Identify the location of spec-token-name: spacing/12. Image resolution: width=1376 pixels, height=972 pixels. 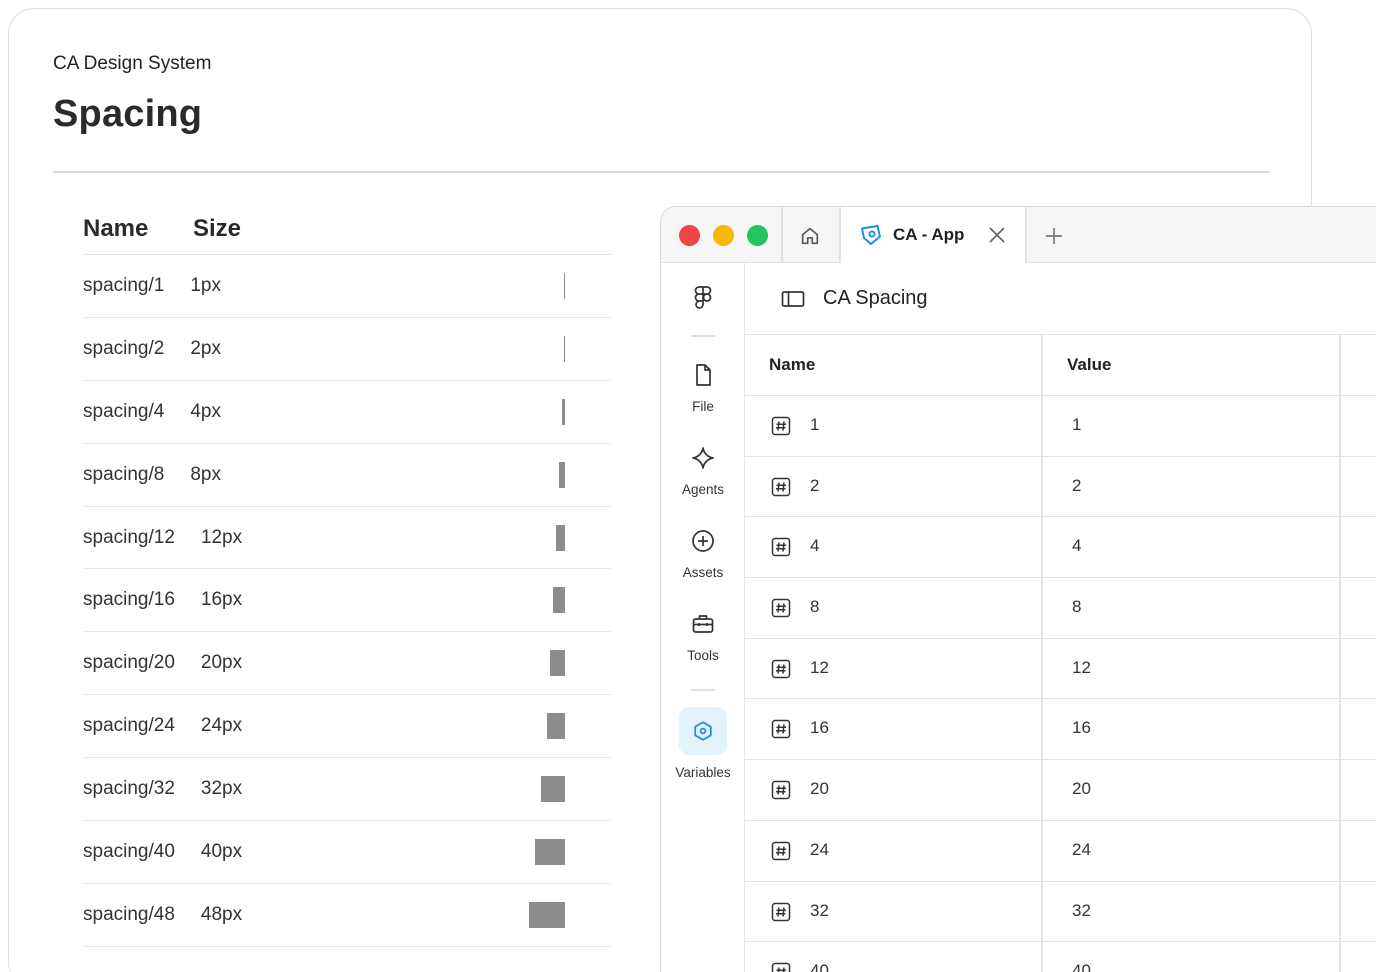
(129, 537).